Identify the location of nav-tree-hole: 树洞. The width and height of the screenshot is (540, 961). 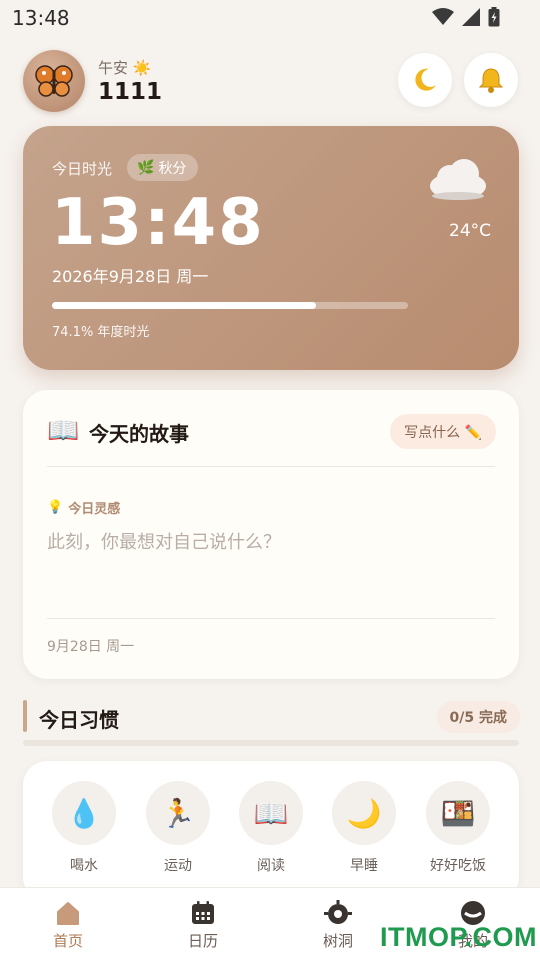
(338, 925).